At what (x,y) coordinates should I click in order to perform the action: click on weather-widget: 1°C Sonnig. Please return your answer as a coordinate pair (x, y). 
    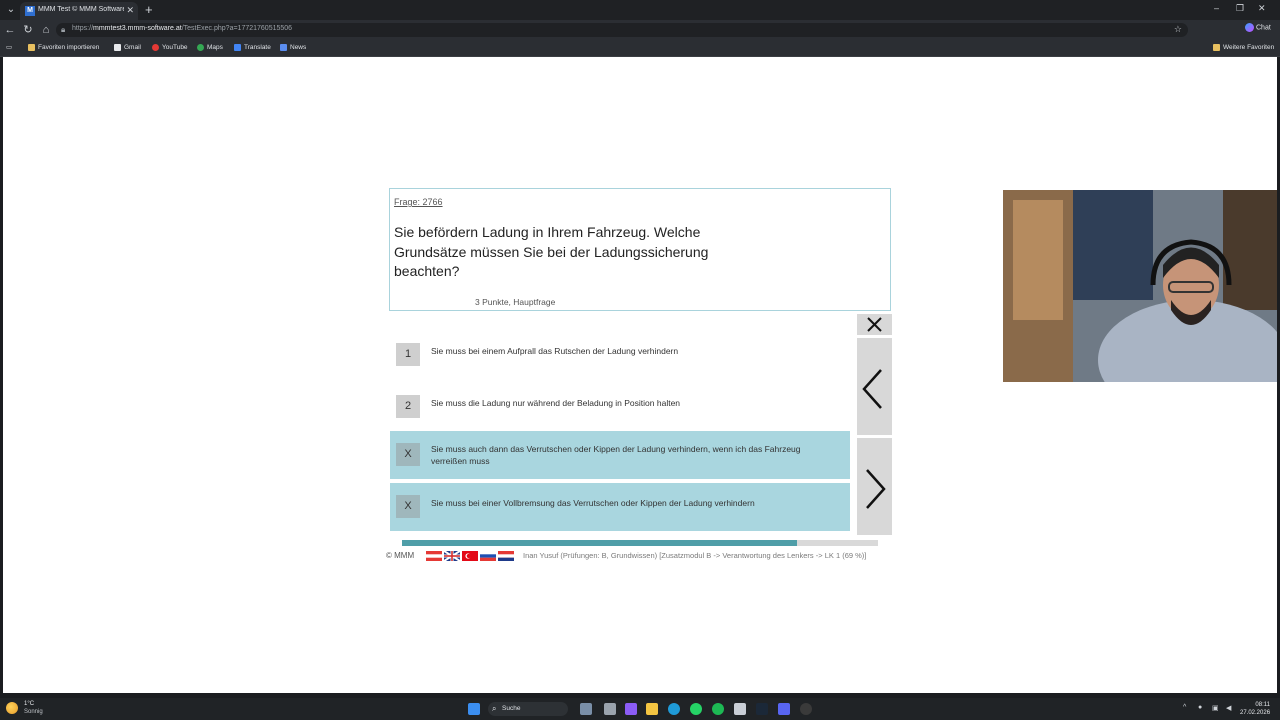
    Looking at the image, I should click on (31, 709).